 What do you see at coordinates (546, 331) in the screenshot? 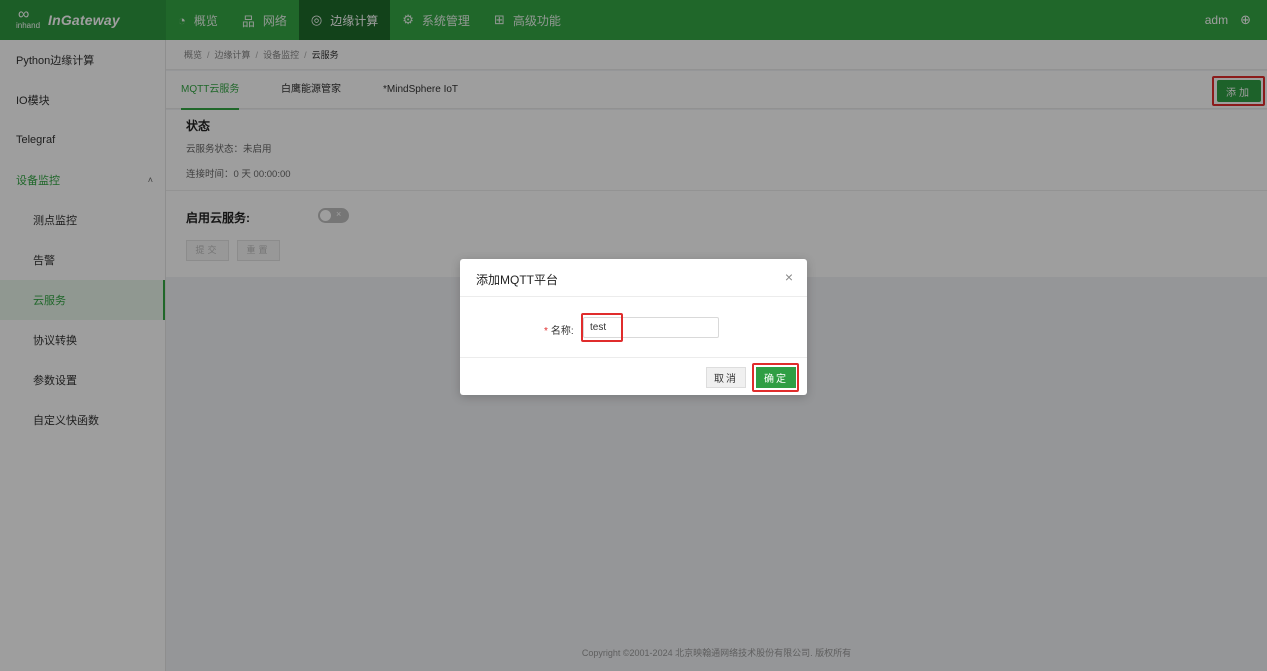
I see `required-mark: *` at bounding box center [546, 331].